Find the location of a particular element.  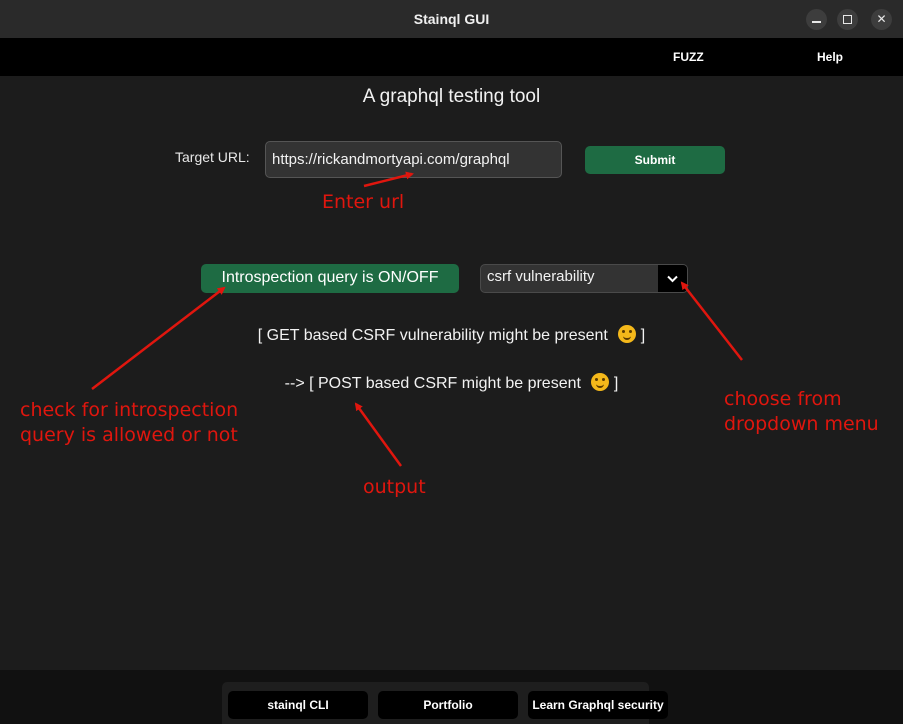

arrow-url is located at coordinates (388, 179).